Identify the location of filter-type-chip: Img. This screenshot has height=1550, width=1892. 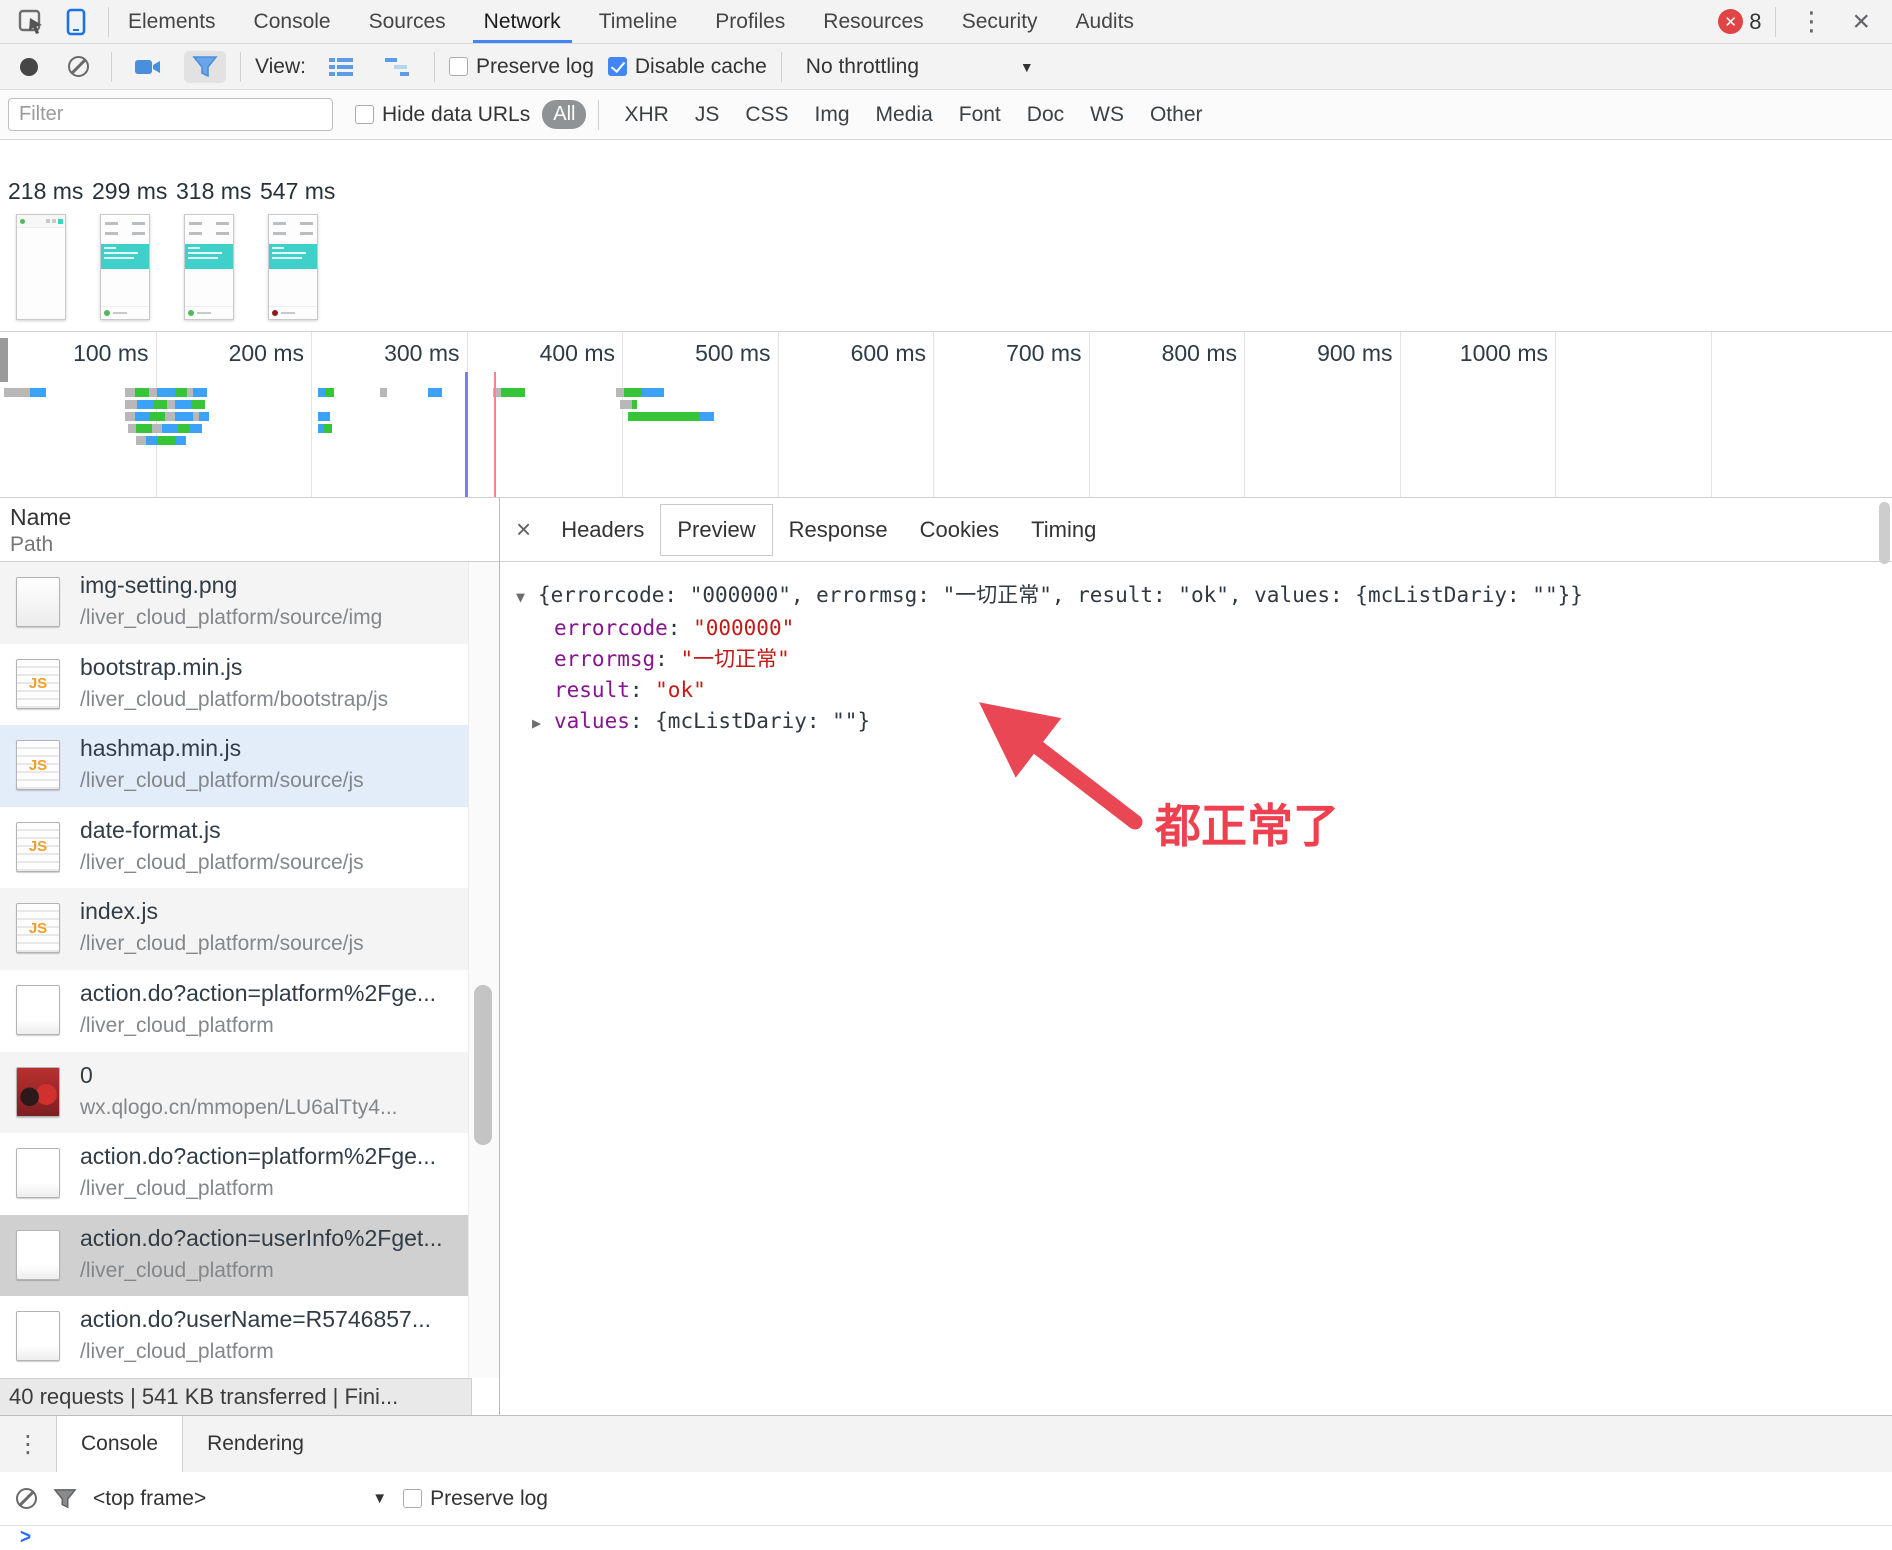
(832, 115).